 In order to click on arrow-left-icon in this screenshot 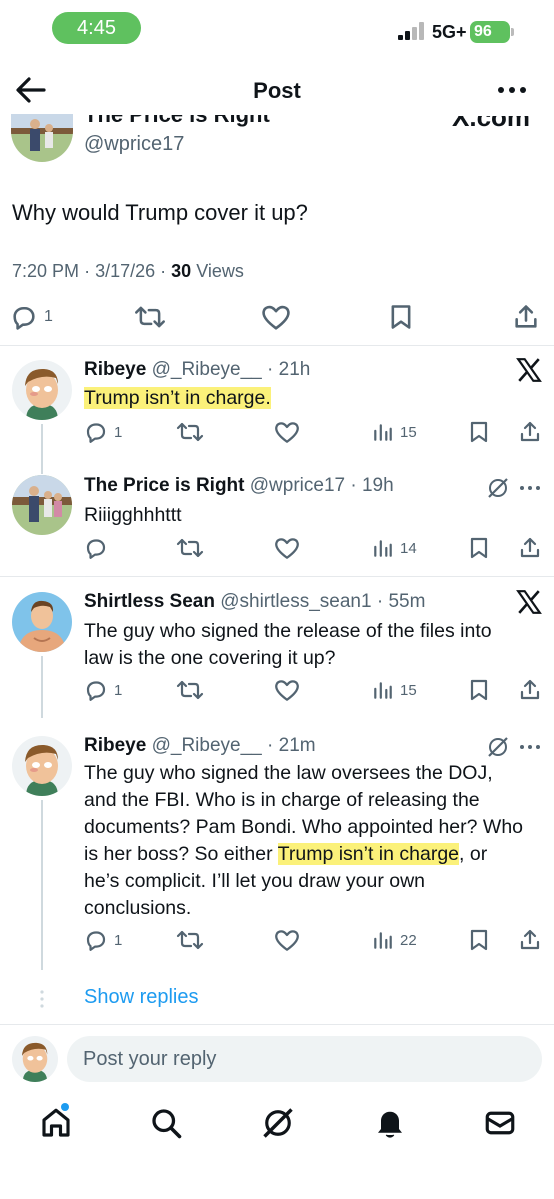, I will do `click(31, 90)`.